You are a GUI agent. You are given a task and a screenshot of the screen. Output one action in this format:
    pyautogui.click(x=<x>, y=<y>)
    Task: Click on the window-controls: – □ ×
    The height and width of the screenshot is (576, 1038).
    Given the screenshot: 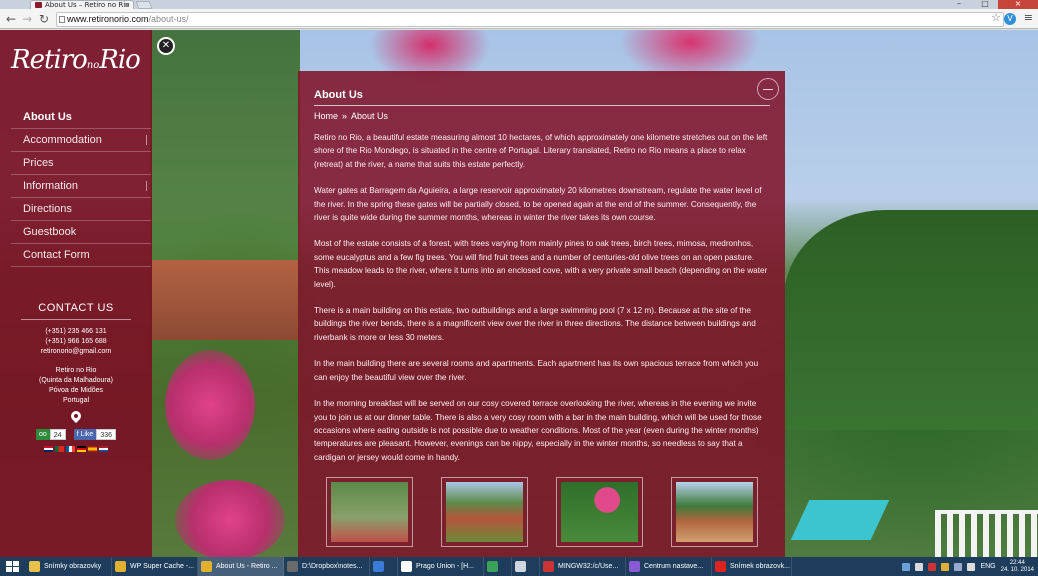 What is the action you would take?
    pyautogui.click(x=992, y=4)
    